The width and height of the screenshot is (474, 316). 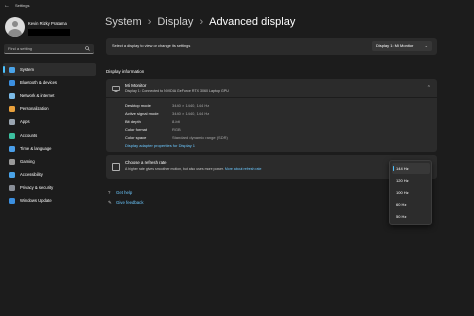 I want to click on sidebar-item-apps: Apps, so click(x=49, y=122).